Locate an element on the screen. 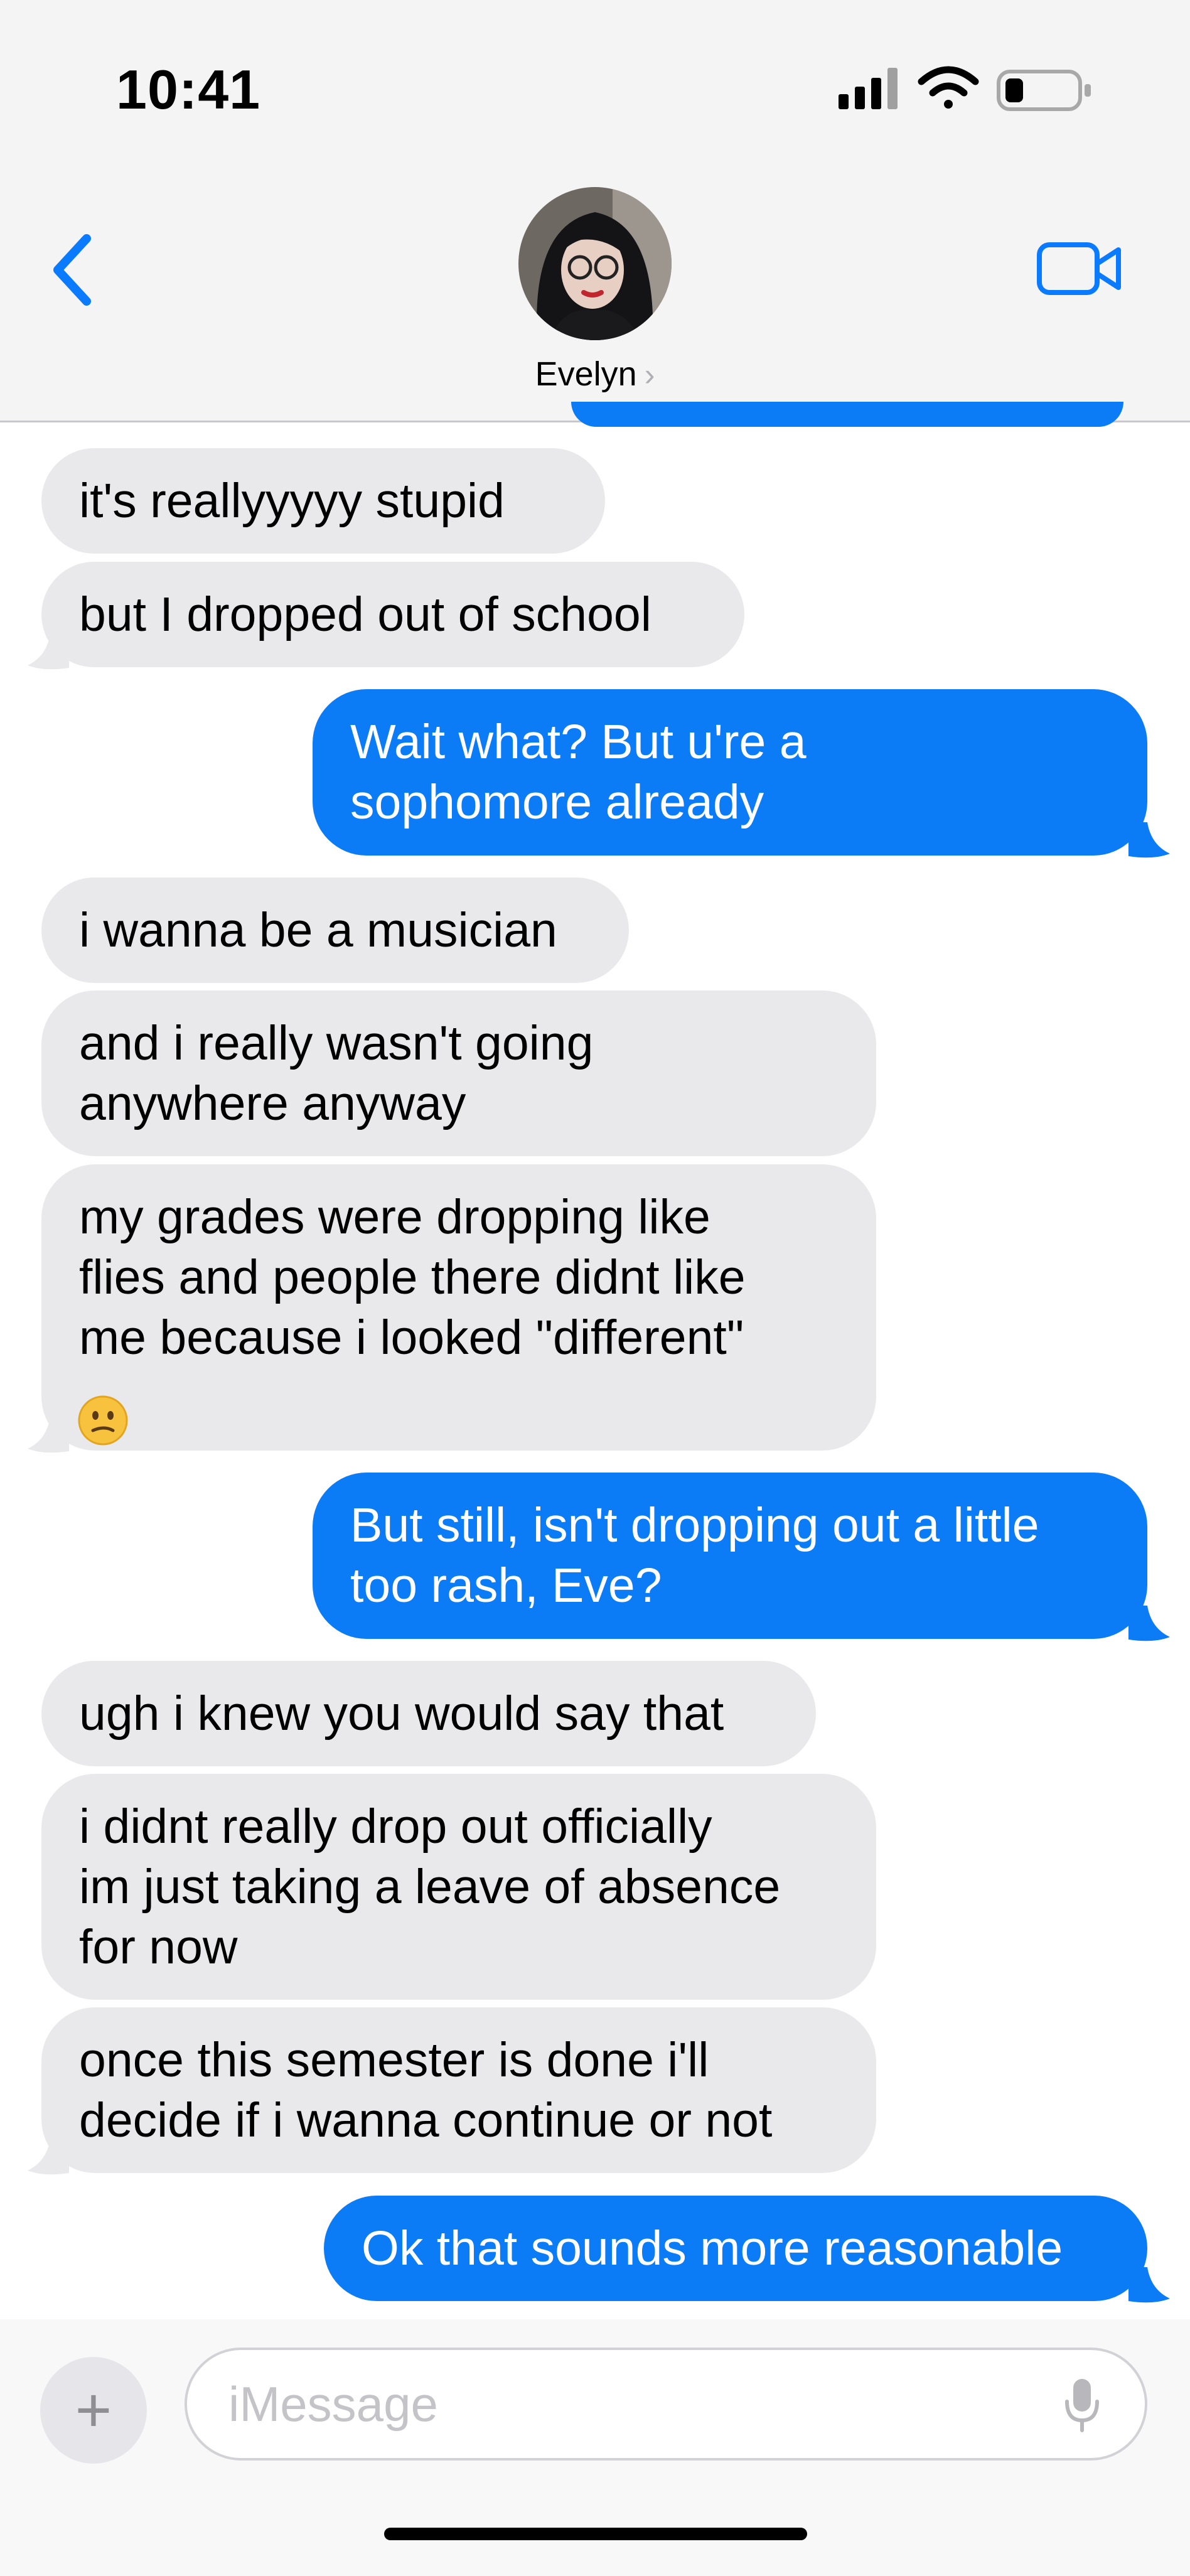 This screenshot has height=2576, width=1190. message-bubble-sent: Wait what? But u're a sophomore already is located at coordinates (730, 772).